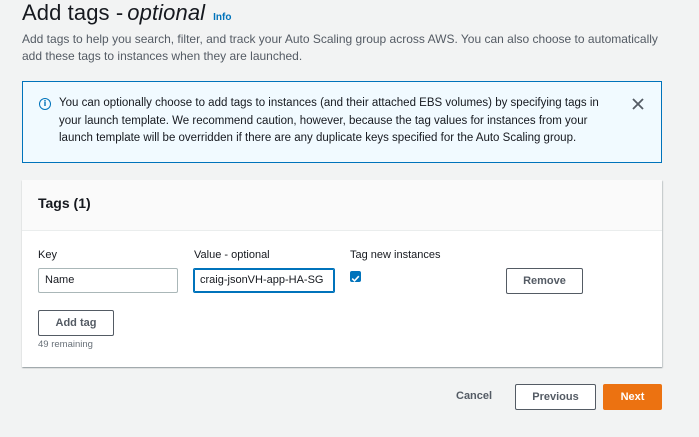 The image size is (699, 437). Describe the element at coordinates (45, 104) in the screenshot. I see `info-icon: i` at that location.